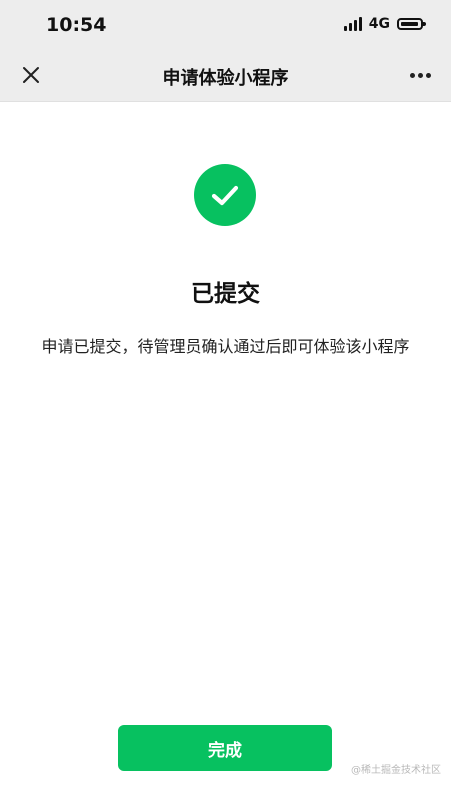 This screenshot has height=789, width=451. Describe the element at coordinates (352, 24) in the screenshot. I see `signal-icon` at that location.